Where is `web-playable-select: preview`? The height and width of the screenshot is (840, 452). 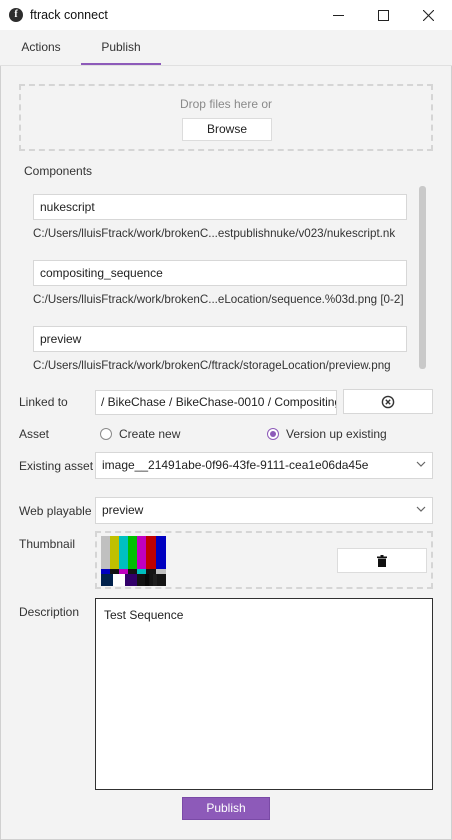 web-playable-select: preview is located at coordinates (264, 510).